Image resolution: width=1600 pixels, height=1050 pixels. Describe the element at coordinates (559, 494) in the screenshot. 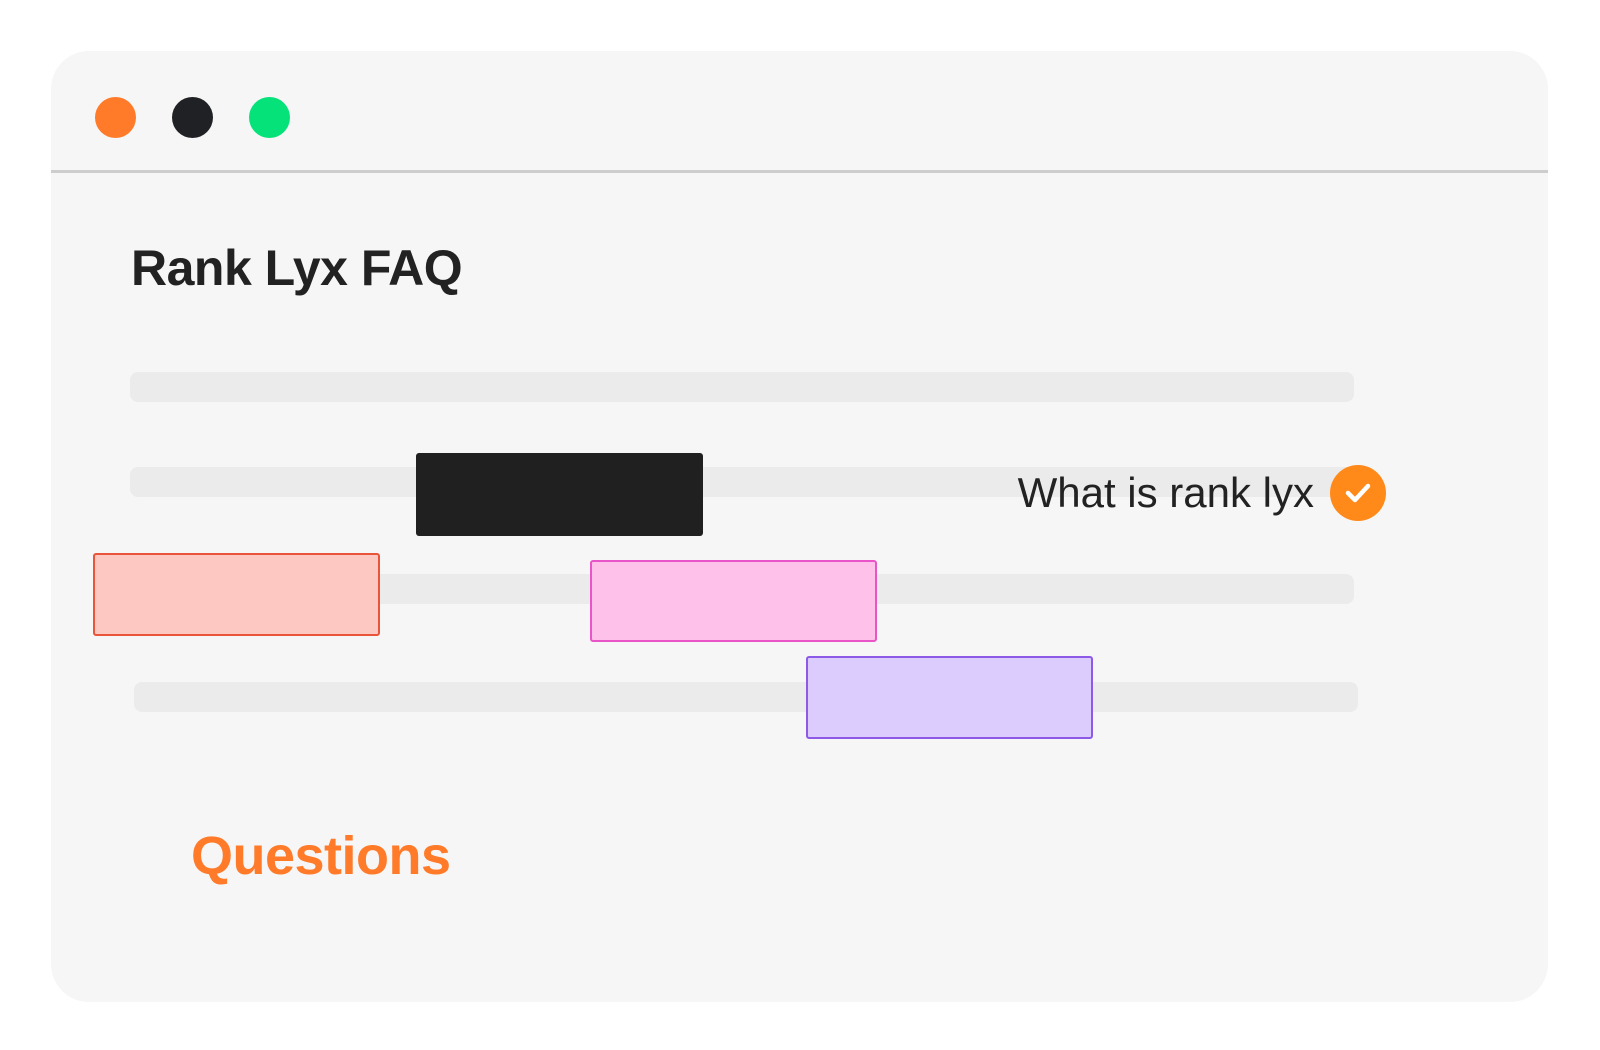

I see `dark-highlight-block` at that location.